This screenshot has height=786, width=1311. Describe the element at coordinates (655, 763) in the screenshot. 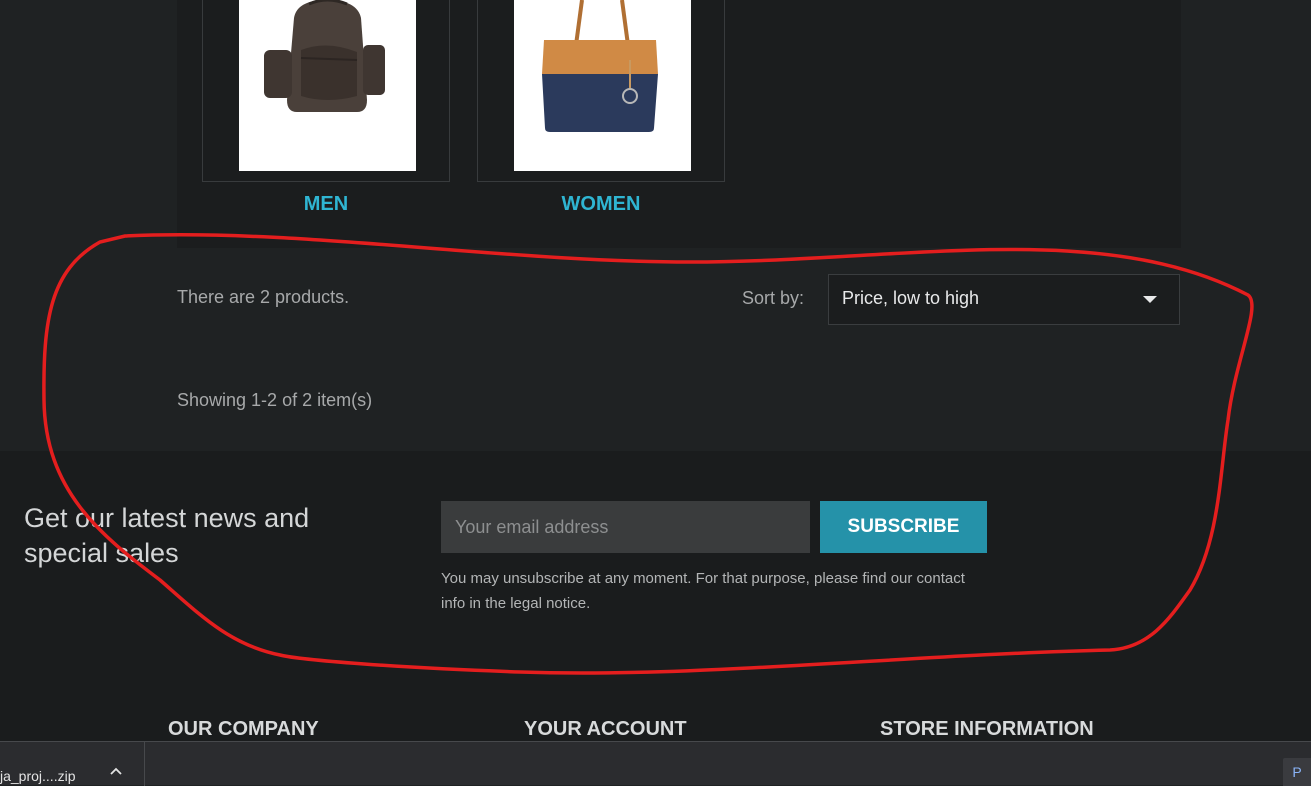

I see `browser-download-bar: ja_proj....zip P` at that location.